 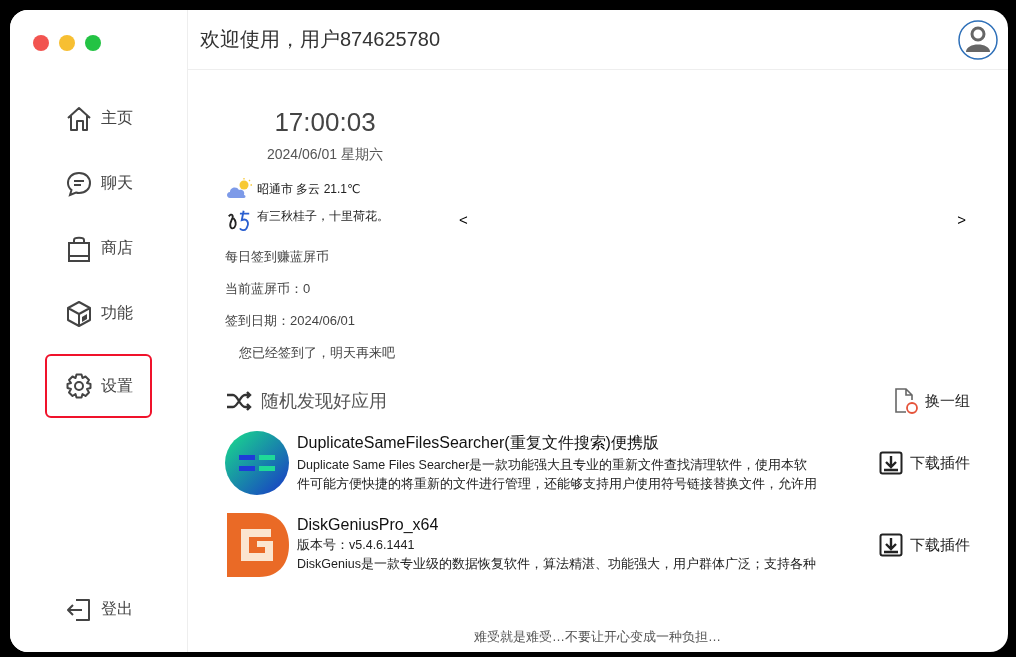 I want to click on clock-date: 2024/06/01 星期六, so click(x=325, y=155).